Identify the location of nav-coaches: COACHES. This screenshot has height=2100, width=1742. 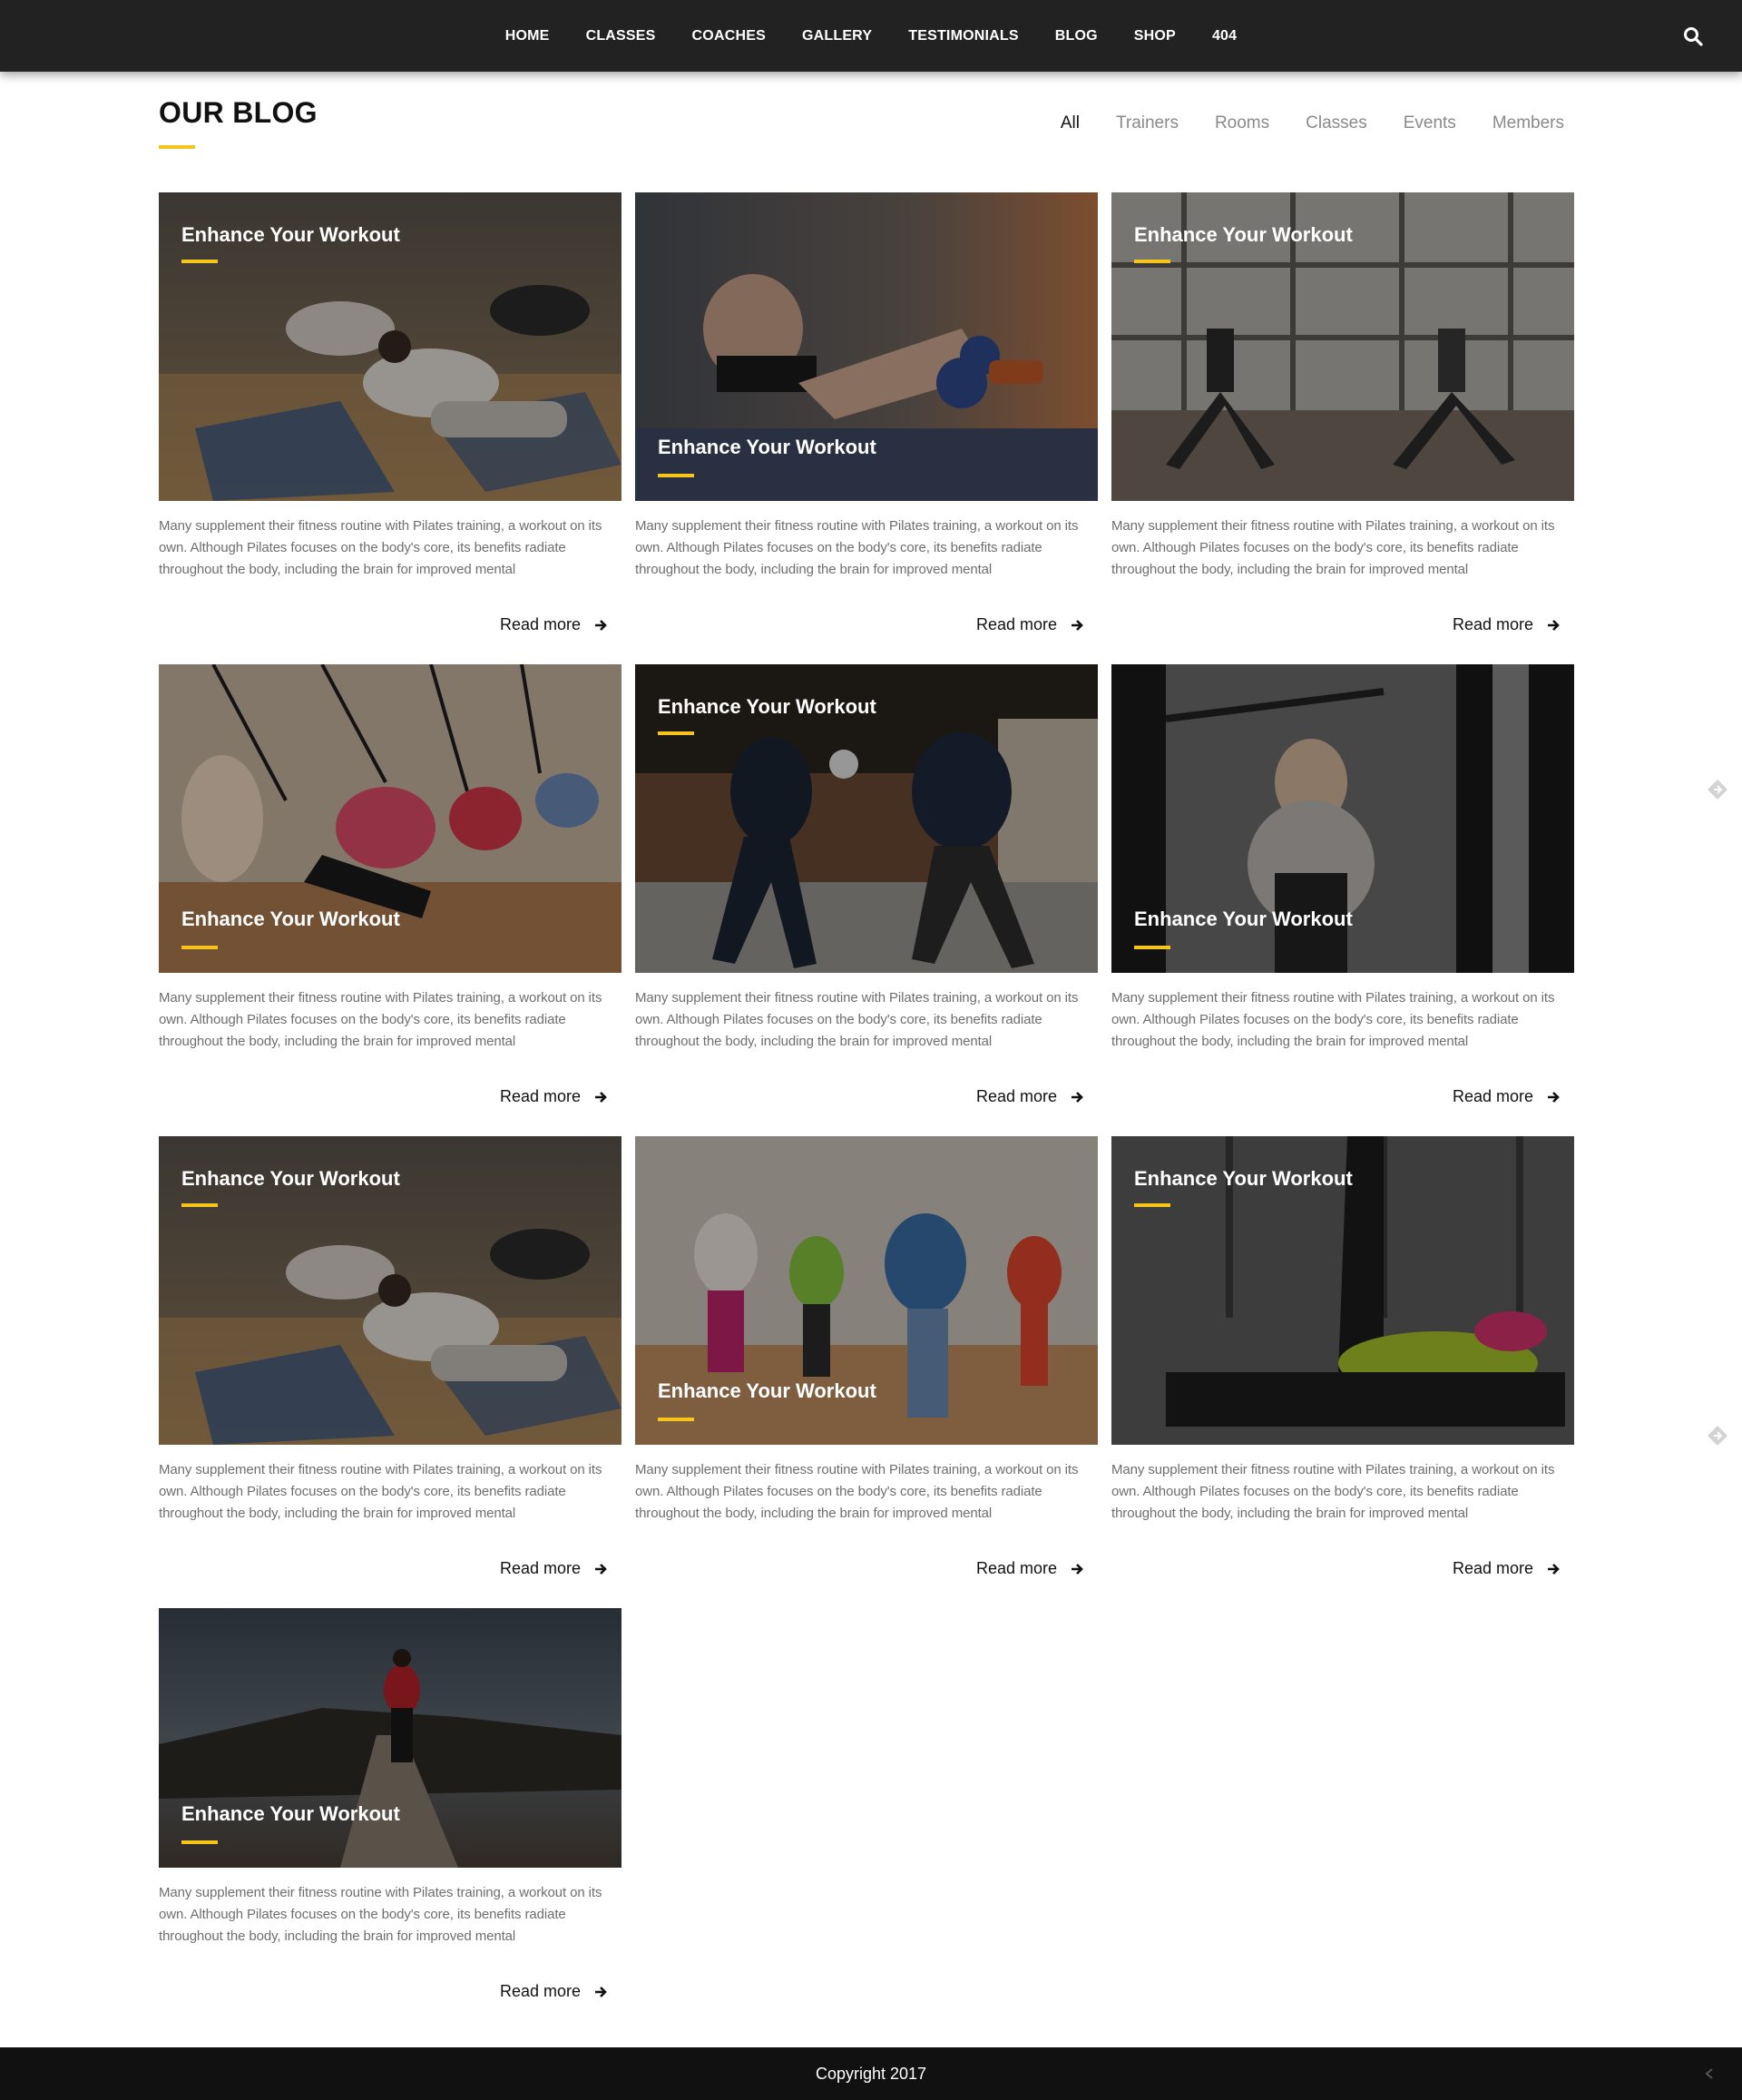
(729, 36).